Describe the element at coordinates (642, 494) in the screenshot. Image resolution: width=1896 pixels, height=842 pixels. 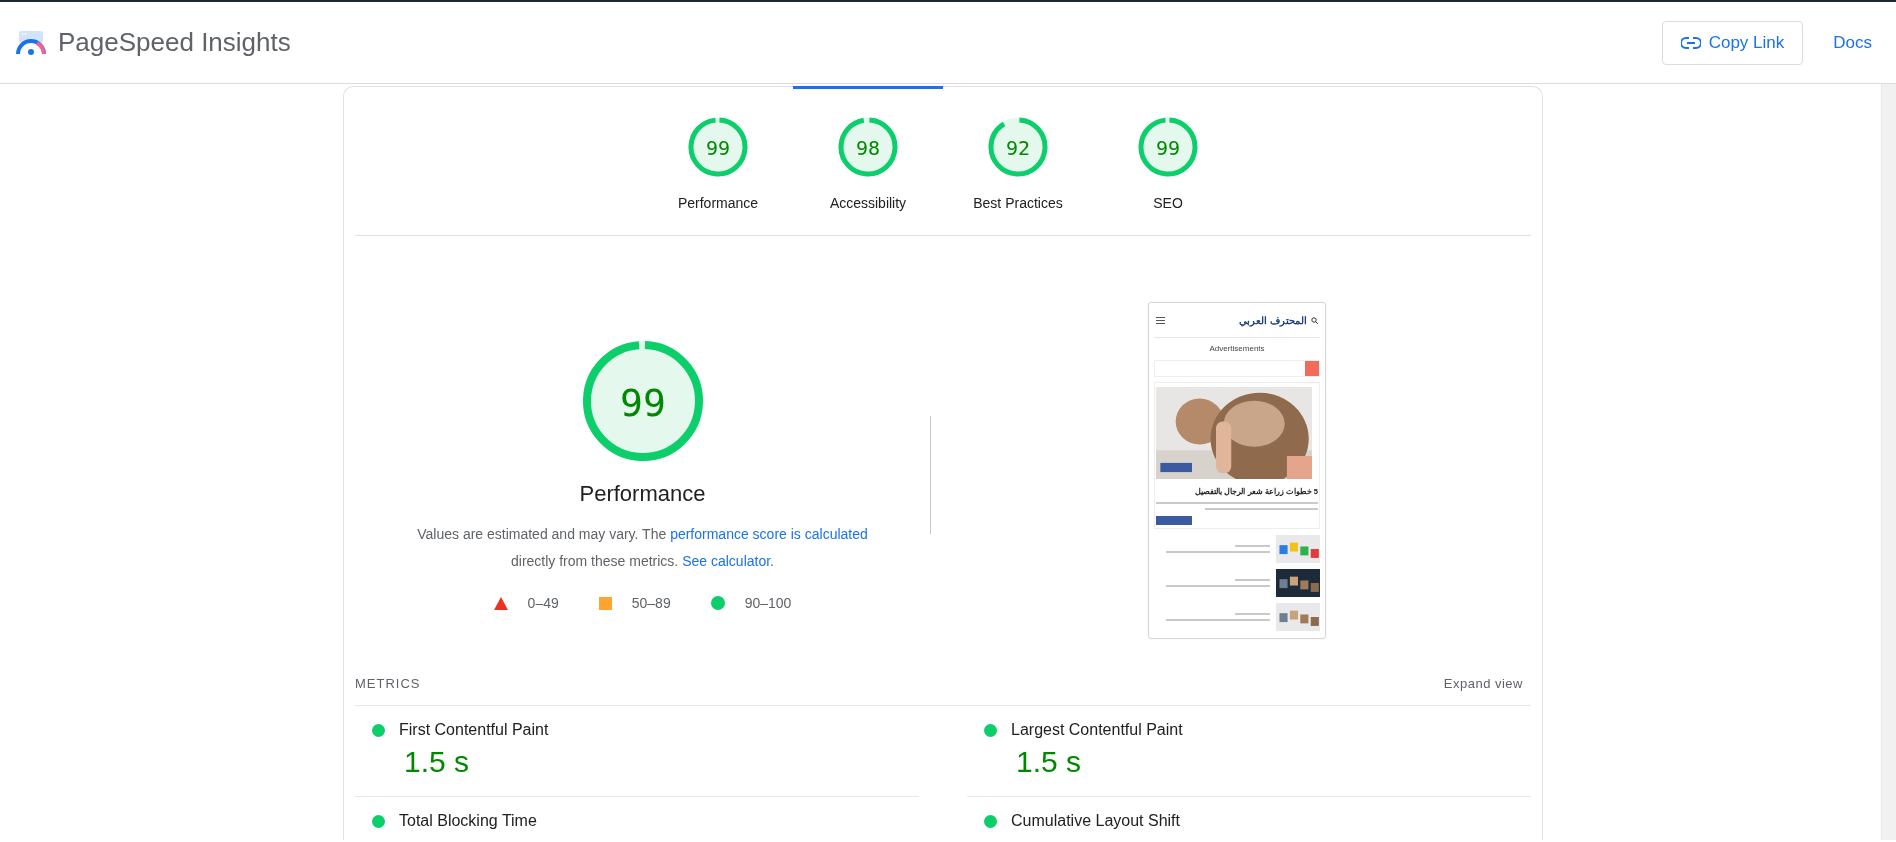
I see `performance-title: Performance` at that location.